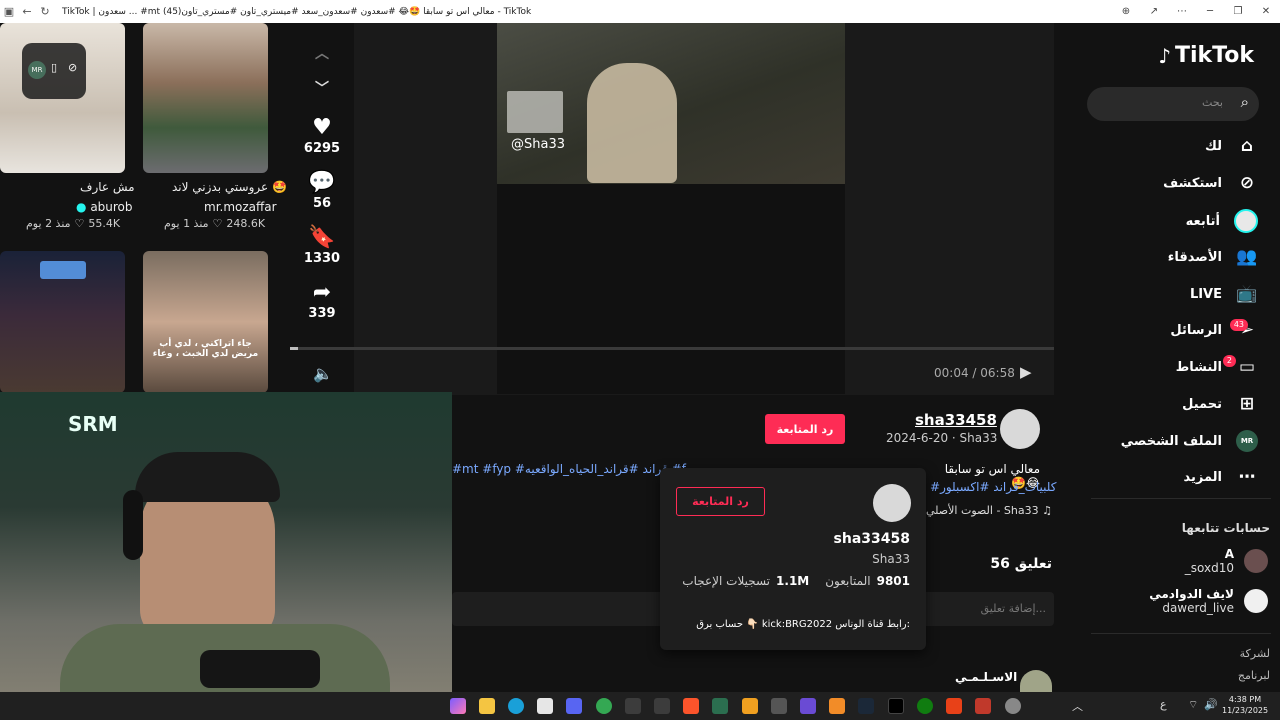  Describe the element at coordinates (989, 510) in the screenshot. I see `sound-link: الصوت الأصلي - Sha33 ♫` at that location.